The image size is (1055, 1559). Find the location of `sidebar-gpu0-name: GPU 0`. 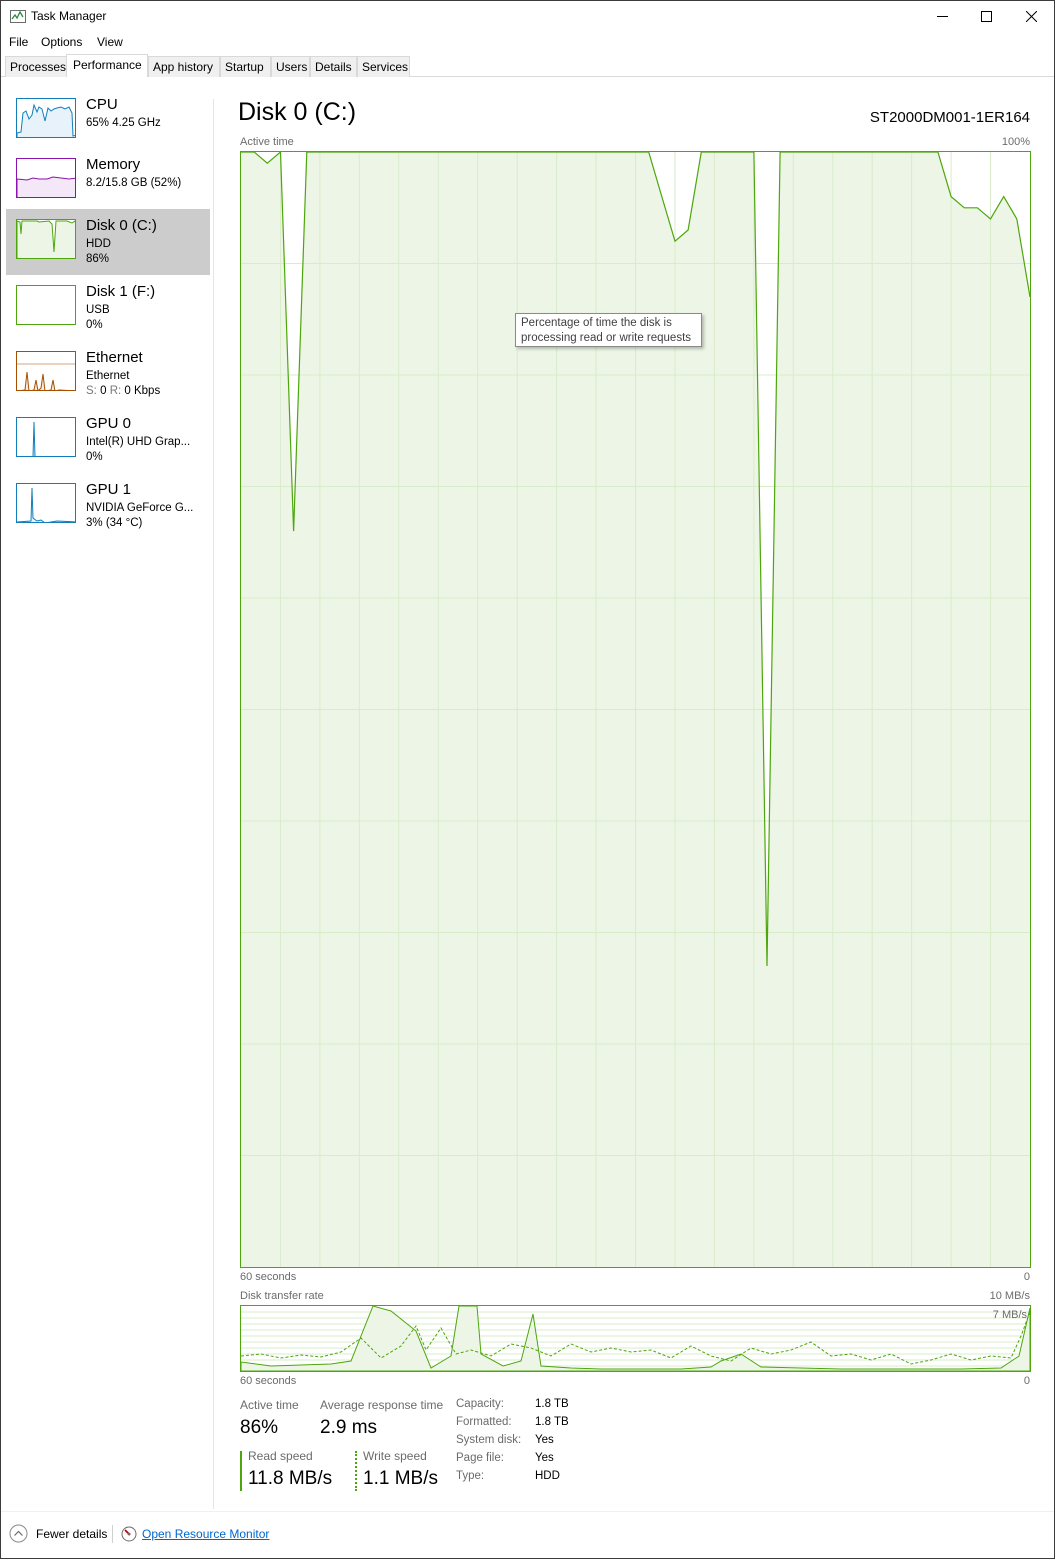

sidebar-gpu0-name: GPU 0 is located at coordinates (109, 423).